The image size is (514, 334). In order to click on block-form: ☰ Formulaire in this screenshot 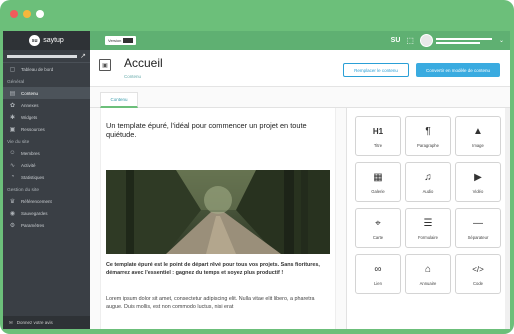, I will do `click(428, 228)`.